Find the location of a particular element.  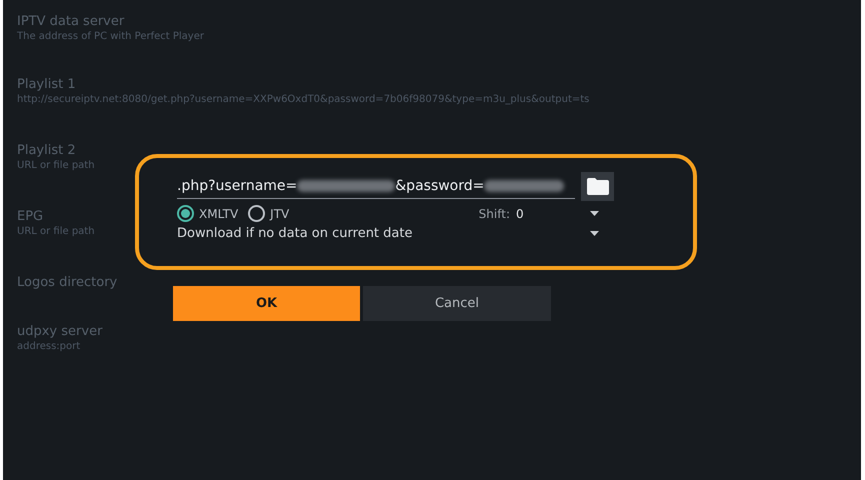

dialog-button: Cancel is located at coordinates (457, 303).